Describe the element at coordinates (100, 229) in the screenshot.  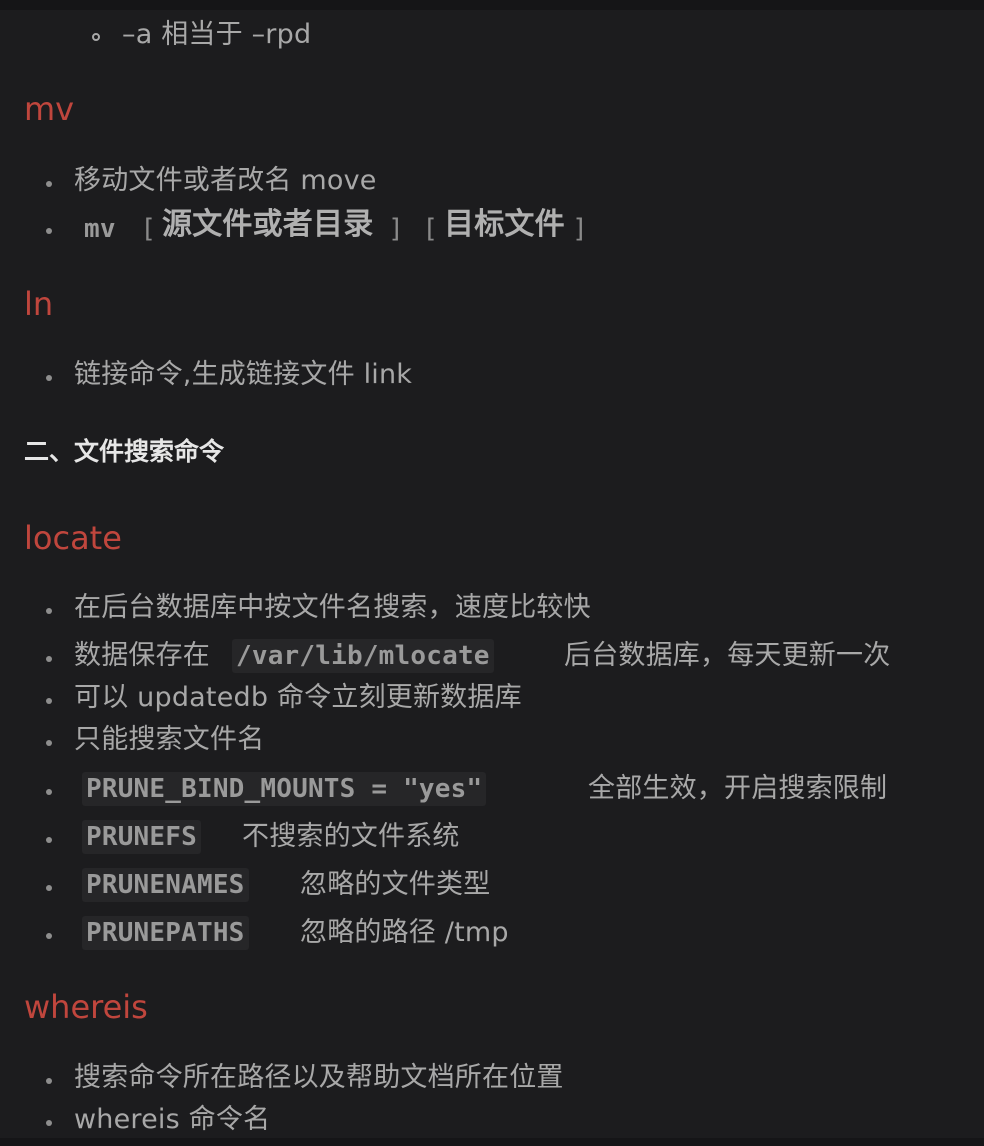
I see `mv-item-2-cmd: mv` at that location.